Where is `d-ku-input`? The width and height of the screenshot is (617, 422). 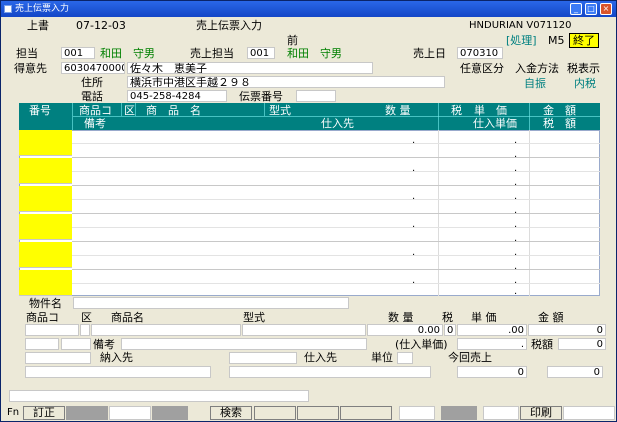 d-ku-input is located at coordinates (85, 330).